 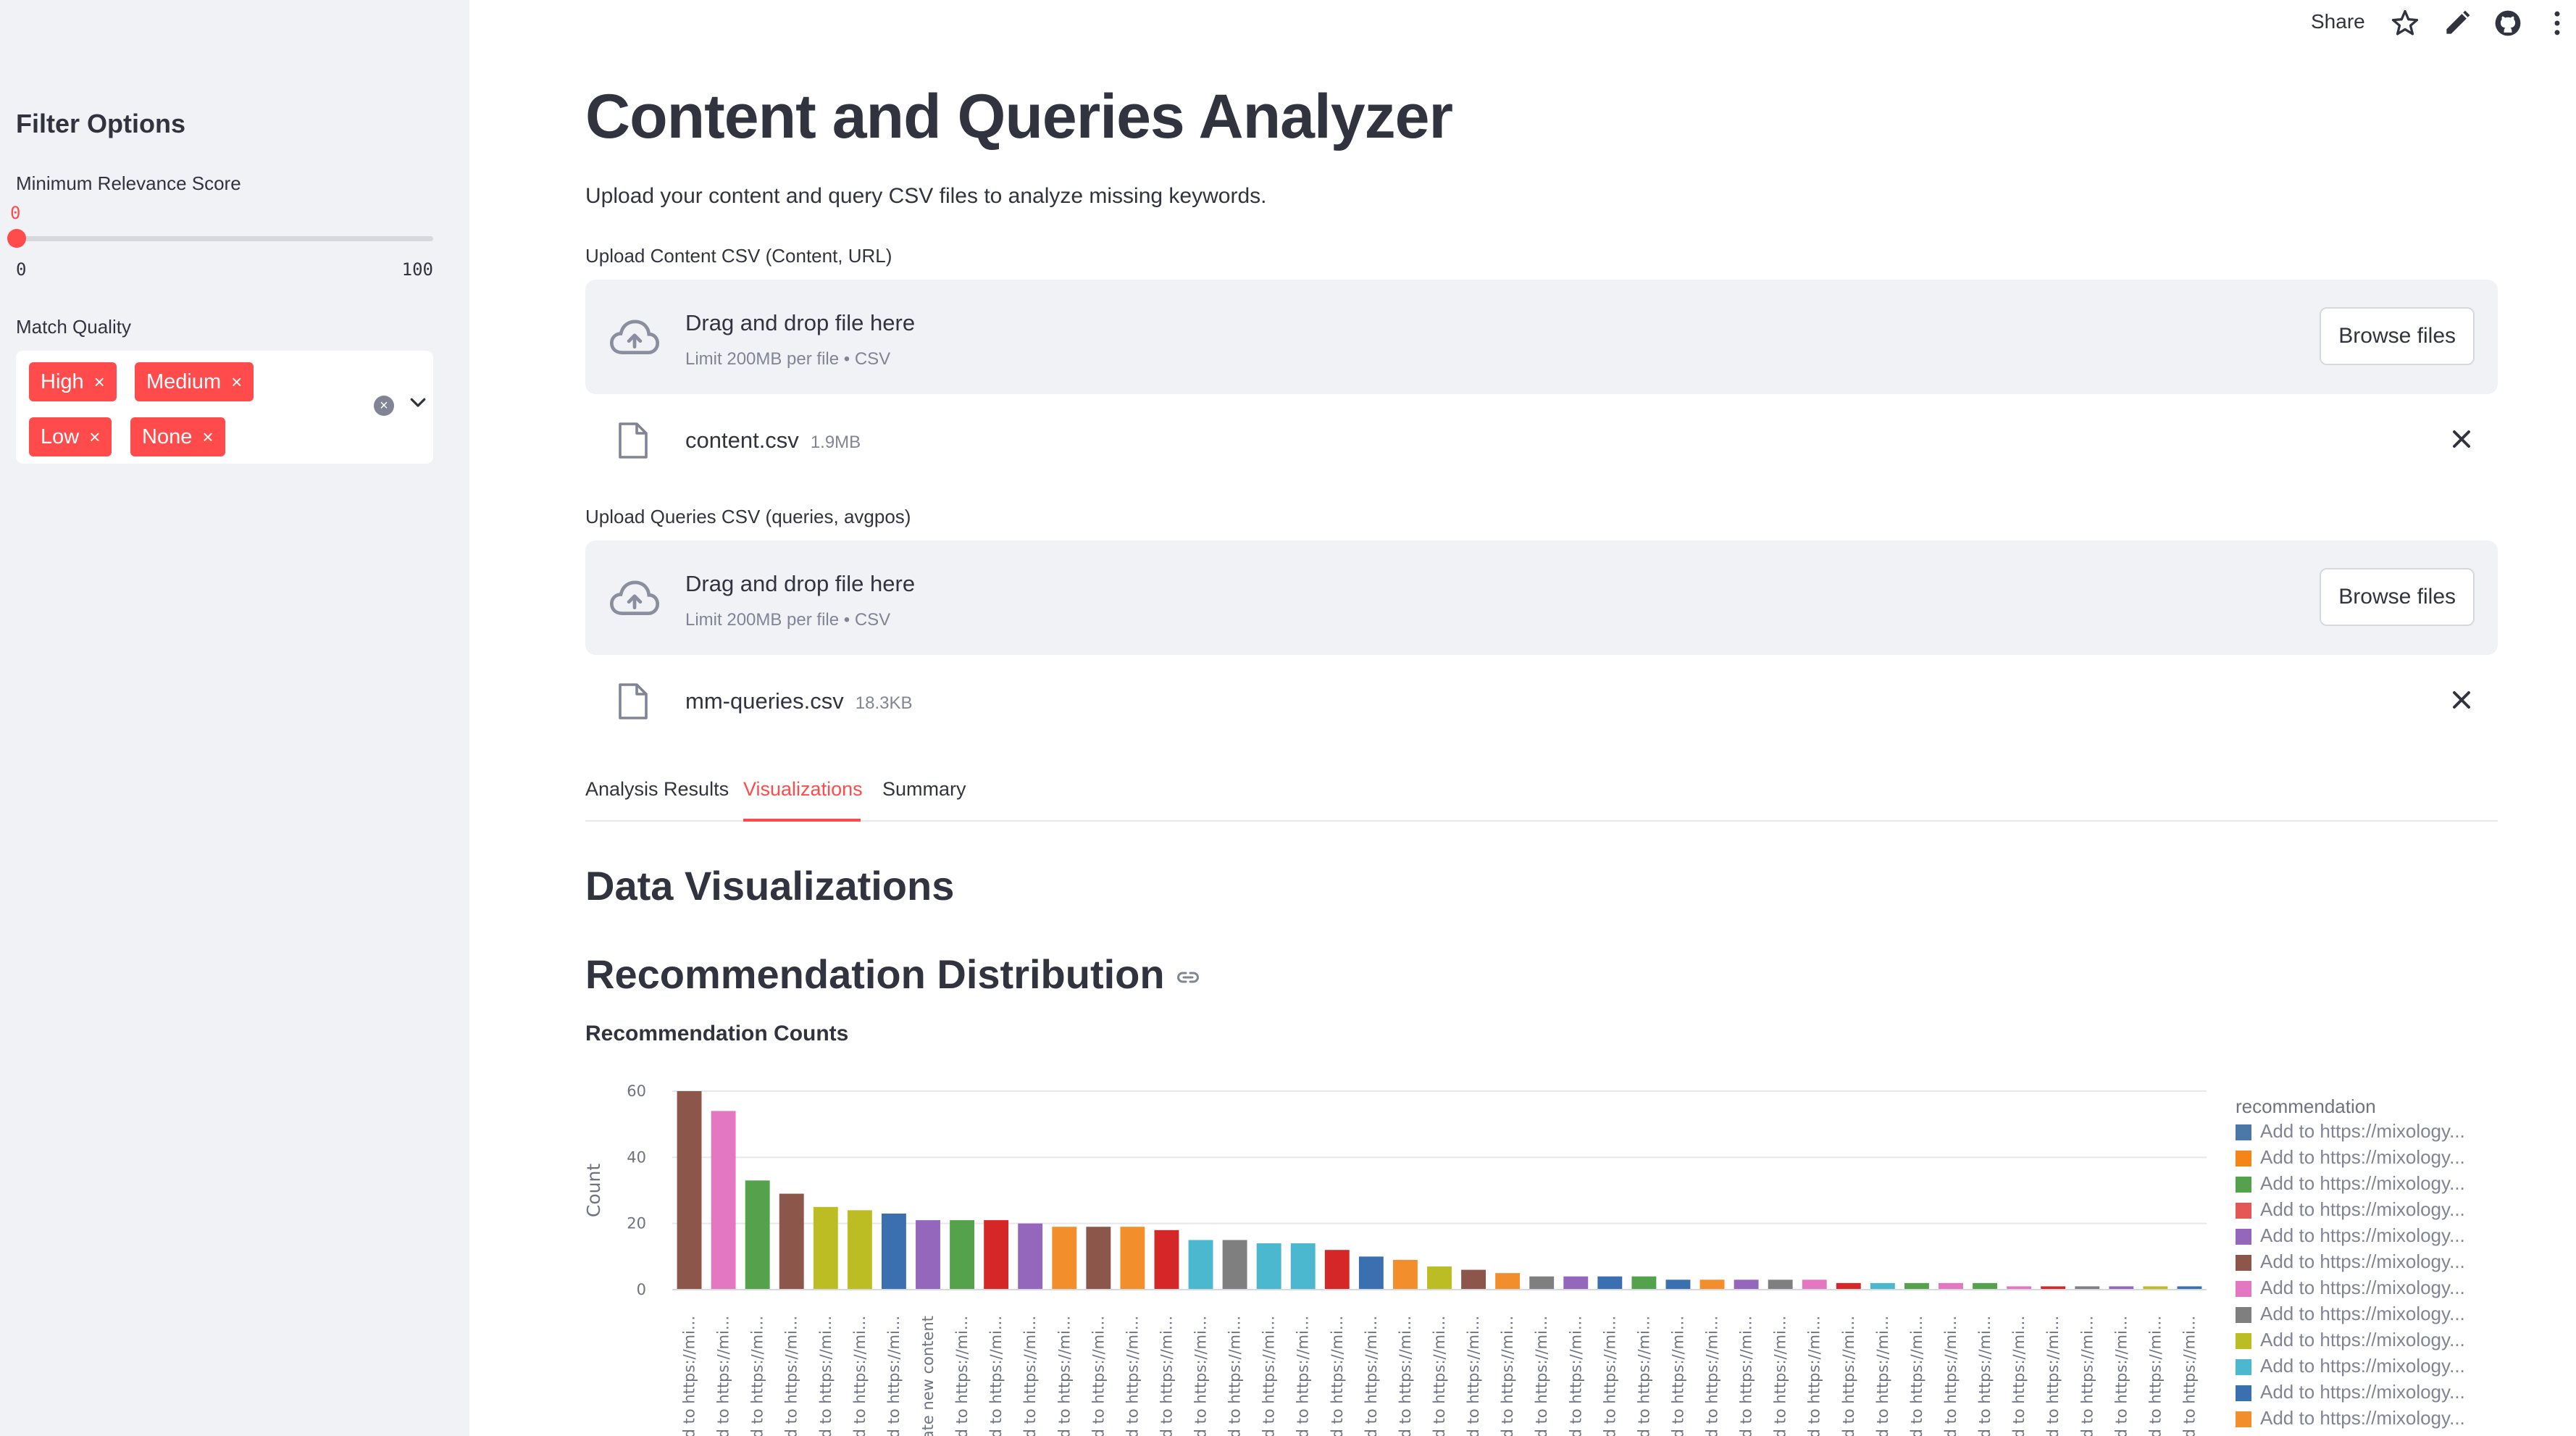 I want to click on min-score-track, so click(x=224, y=238).